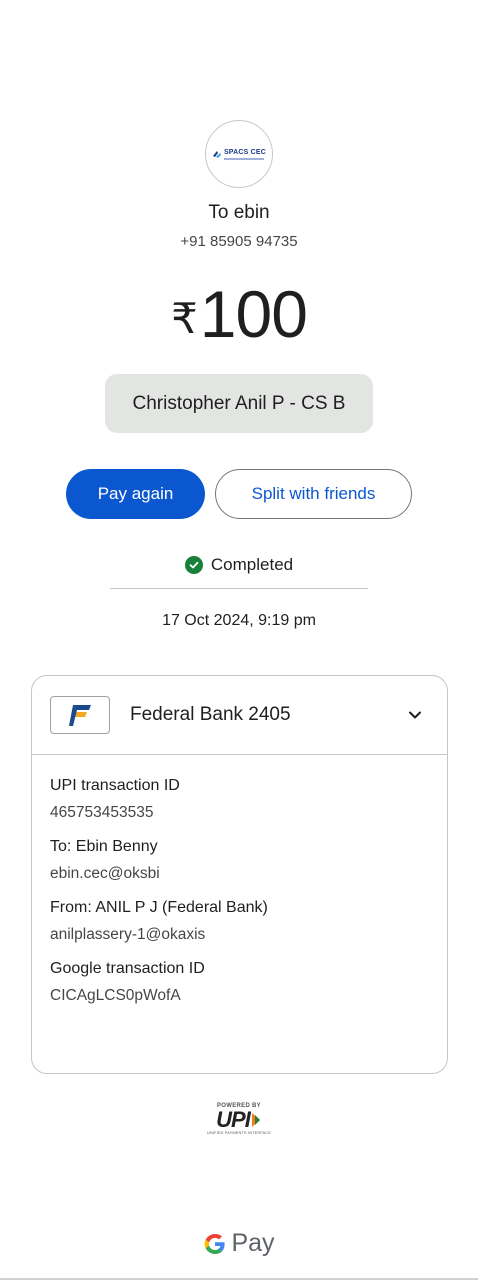 Image resolution: width=478 pixels, height=1280 pixels. I want to click on from-label: From: ANIL P J (Federal Bank), so click(159, 907).